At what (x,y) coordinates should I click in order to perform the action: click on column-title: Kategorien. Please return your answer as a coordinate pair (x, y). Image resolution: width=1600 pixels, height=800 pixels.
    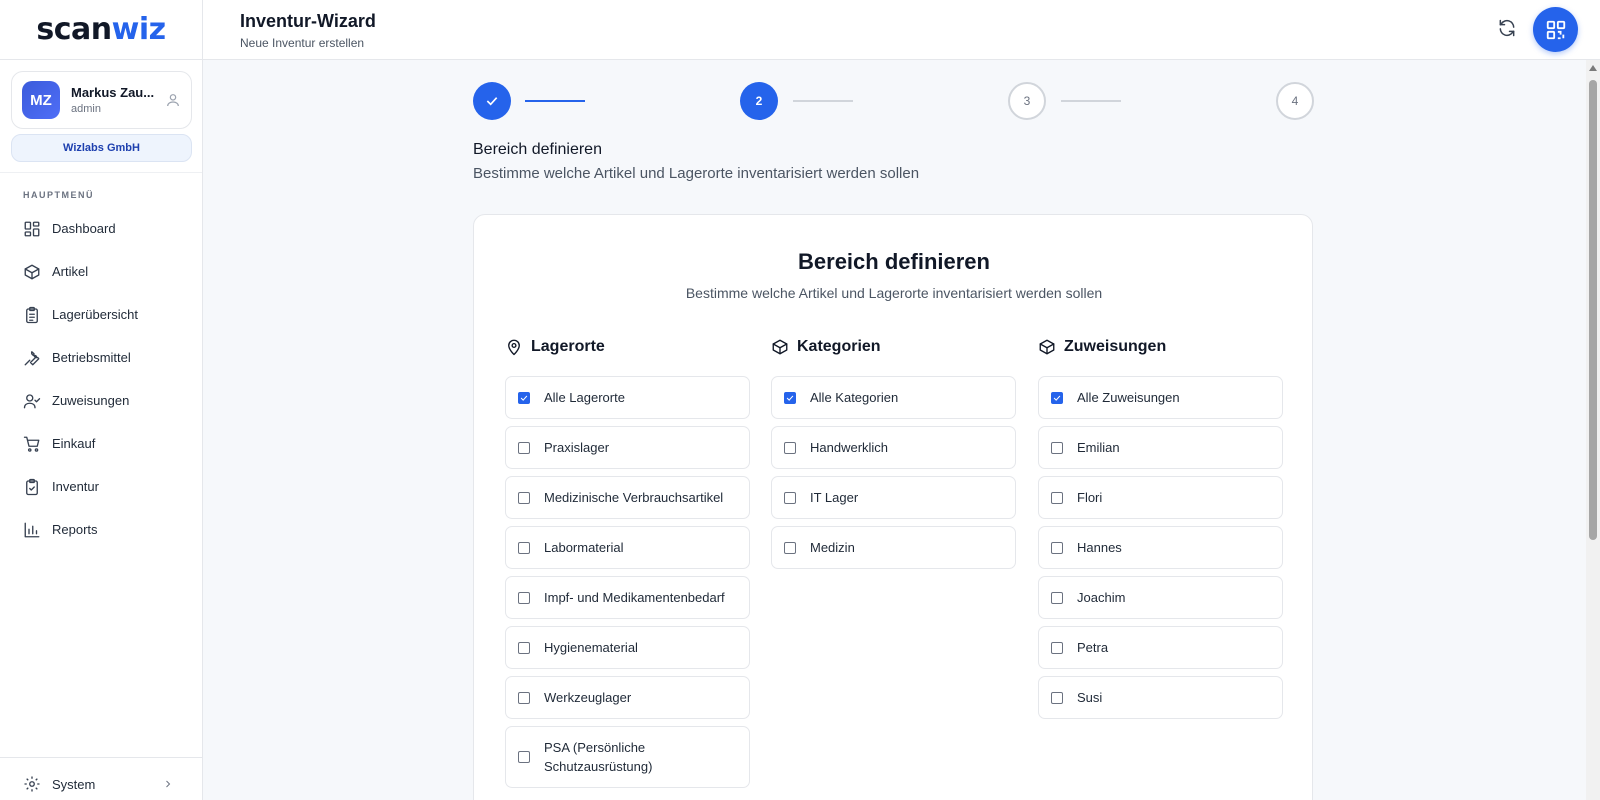
    Looking at the image, I should click on (839, 346).